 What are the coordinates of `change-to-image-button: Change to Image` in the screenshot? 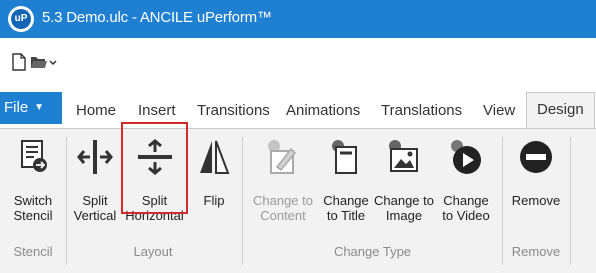 It's located at (404, 185).